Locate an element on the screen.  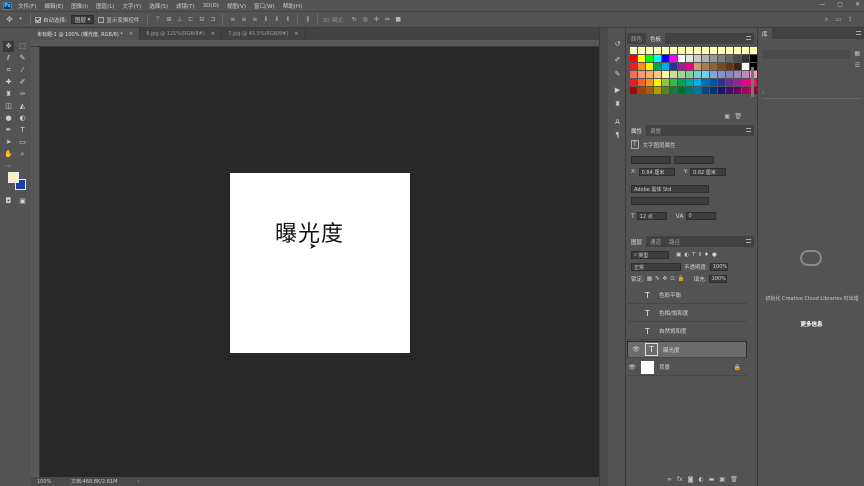
distribute-top-icon: ≡ is located at coordinates (232, 19).